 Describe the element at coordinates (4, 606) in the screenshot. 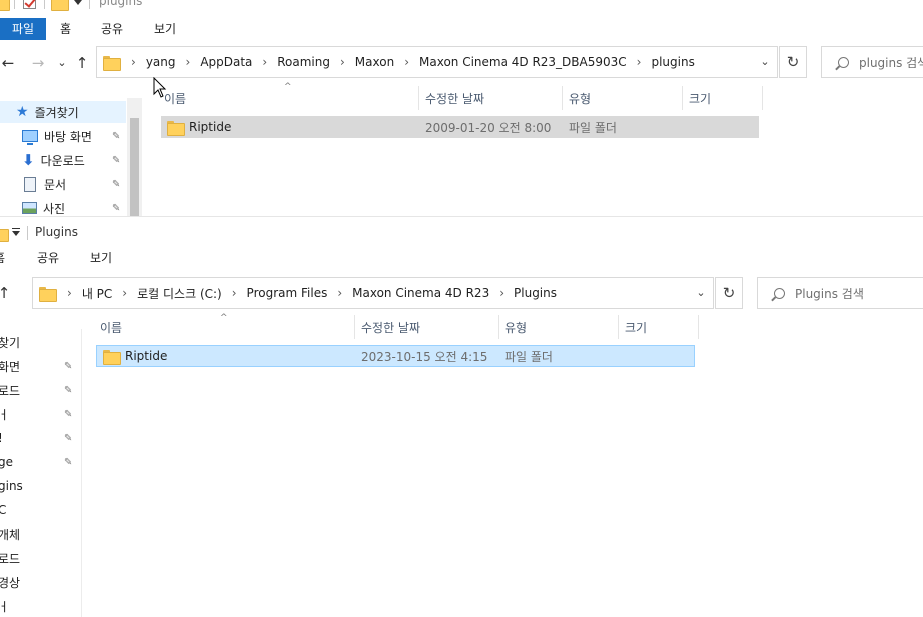

I see `nav-item-documents-pc: ㅓ` at that location.